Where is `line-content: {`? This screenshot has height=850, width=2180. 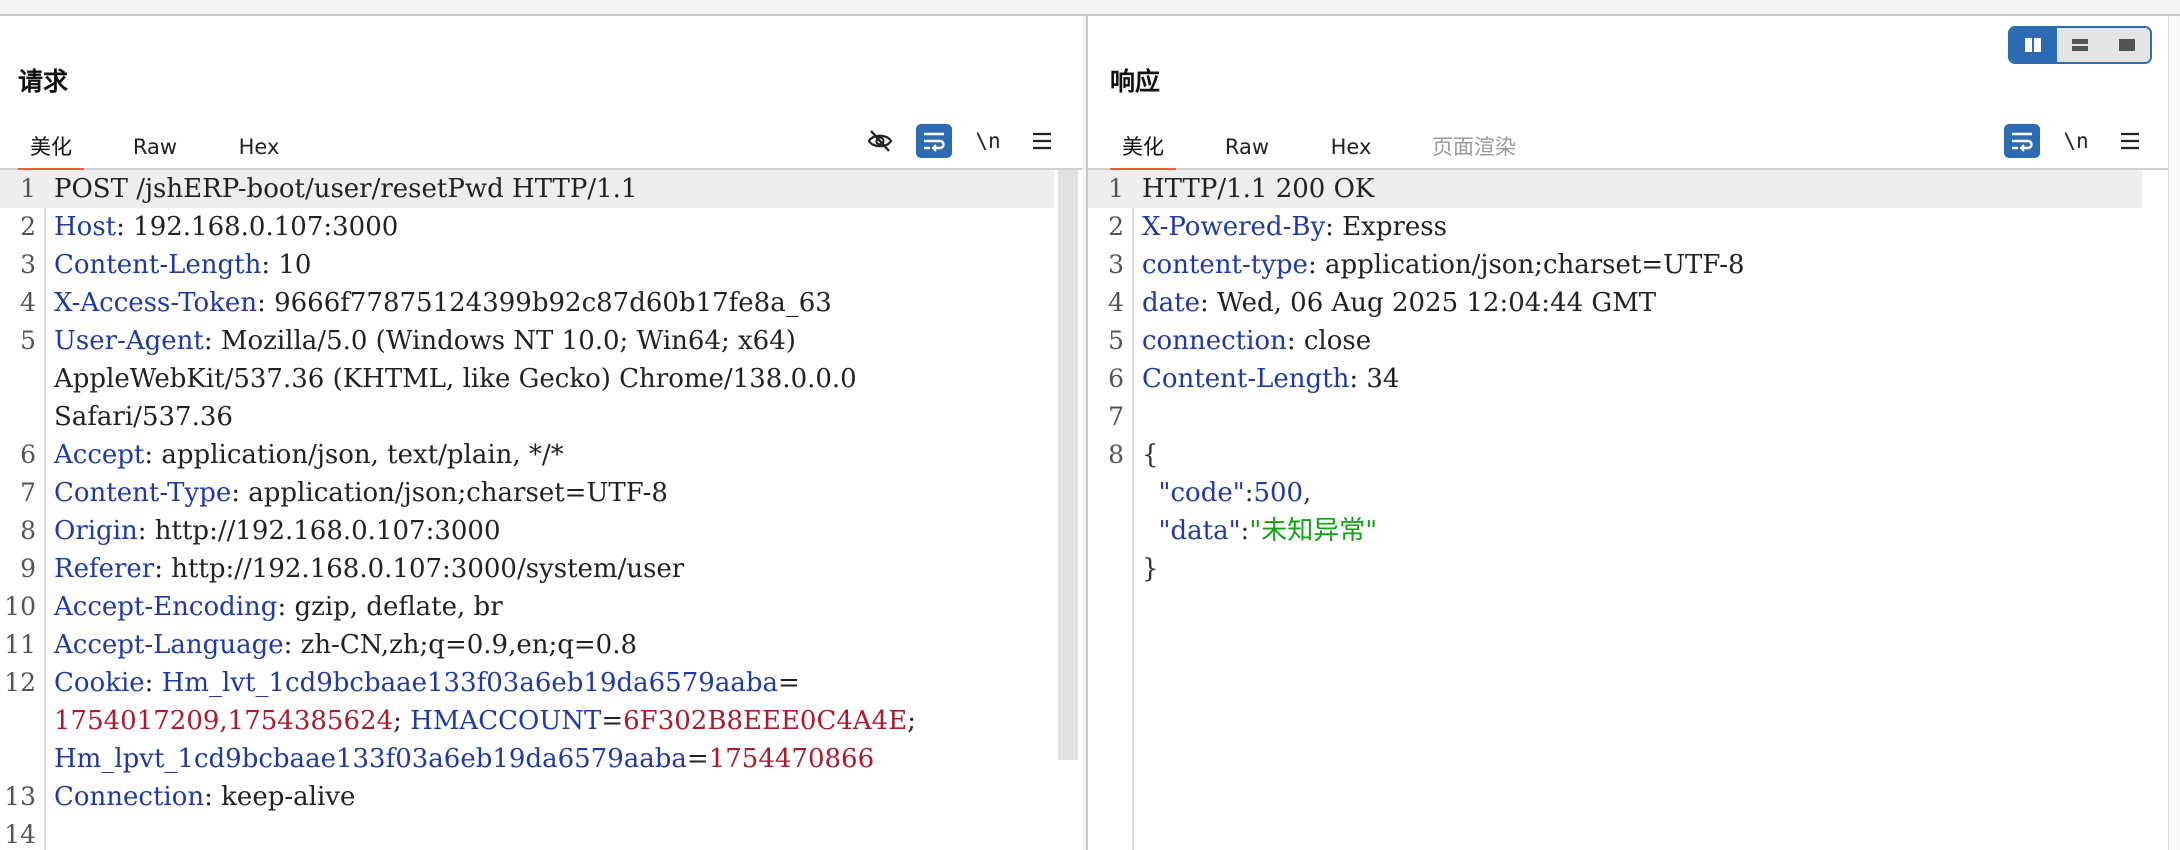
line-content: { is located at coordinates (1150, 455).